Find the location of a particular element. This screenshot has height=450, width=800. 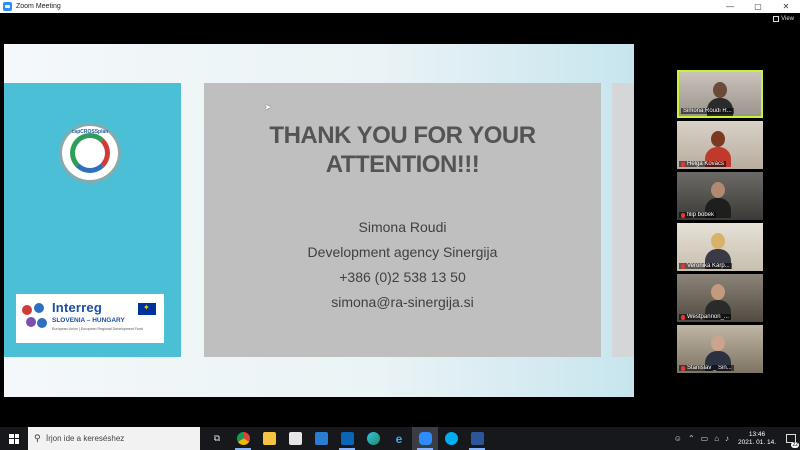

edge-taskbar-button is located at coordinates (373, 438).